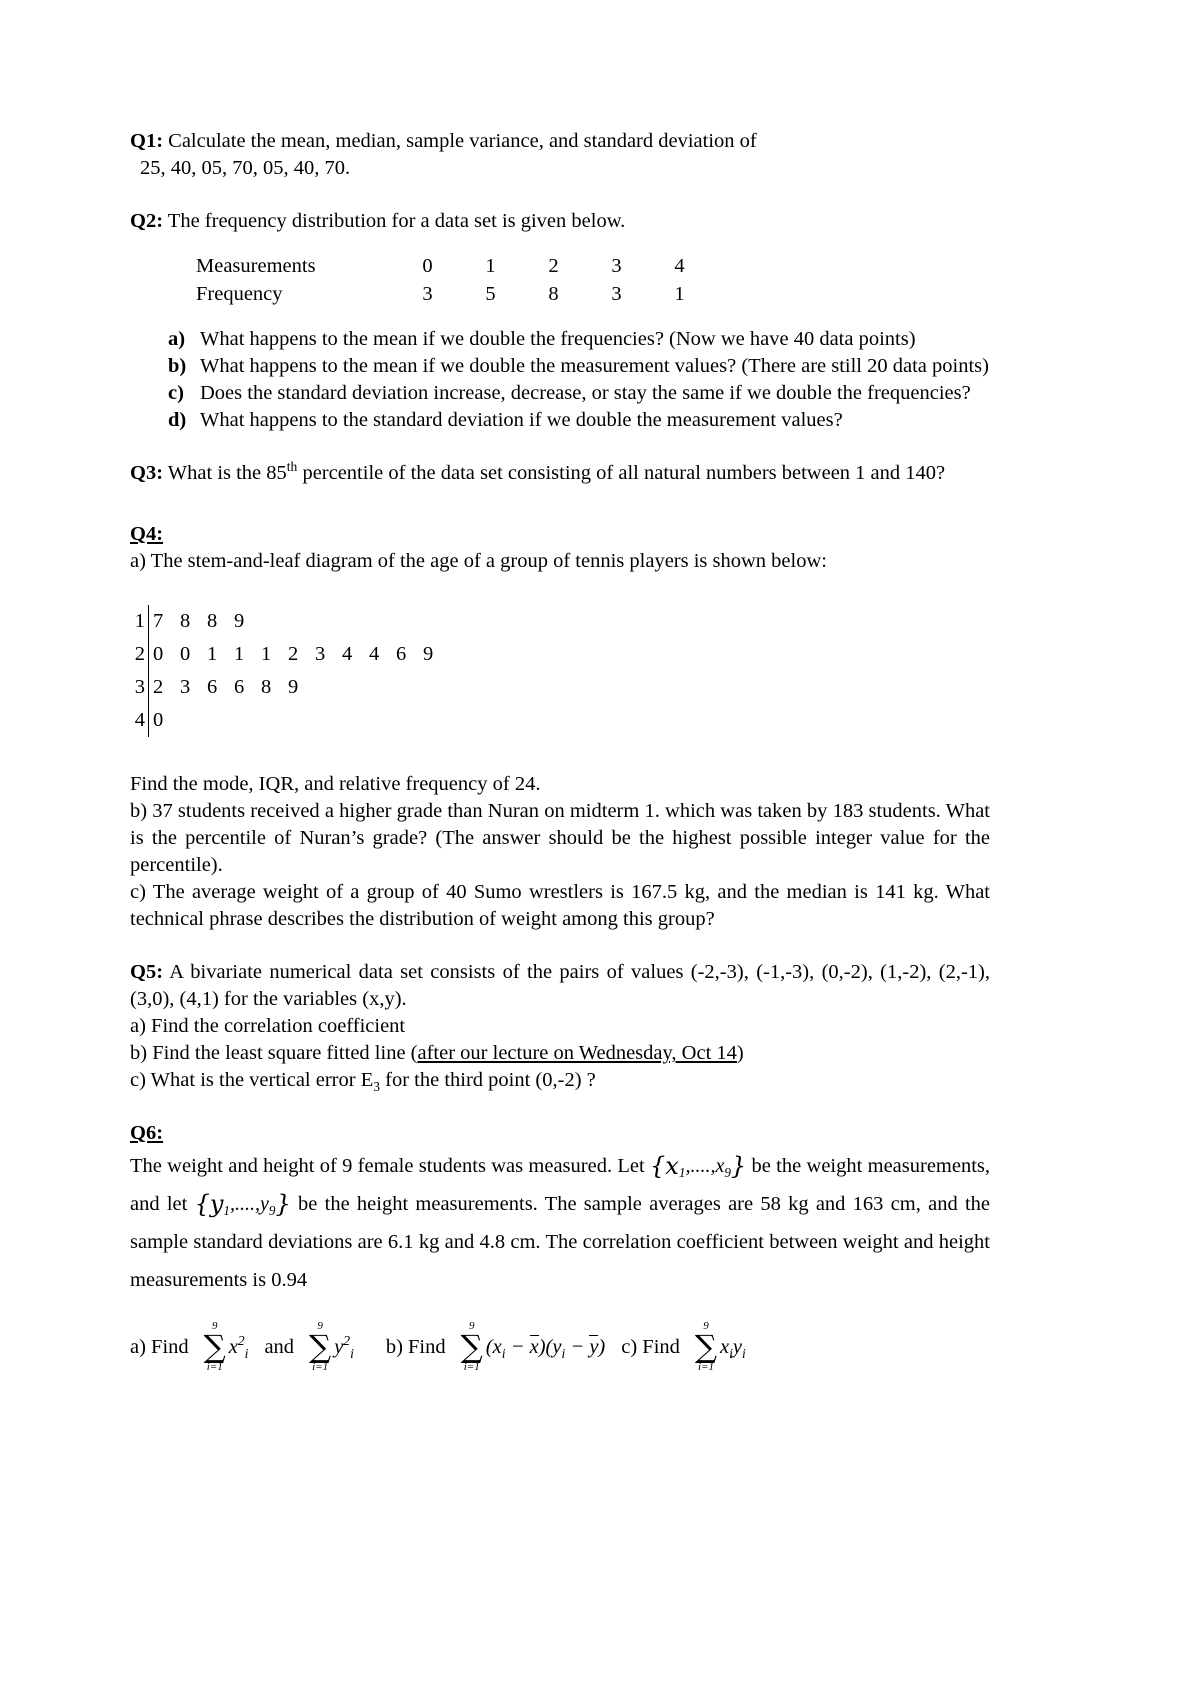 This screenshot has width=1200, height=1698. Describe the element at coordinates (232, 687) in the screenshot. I see `leaf-values: 236689` at that location.